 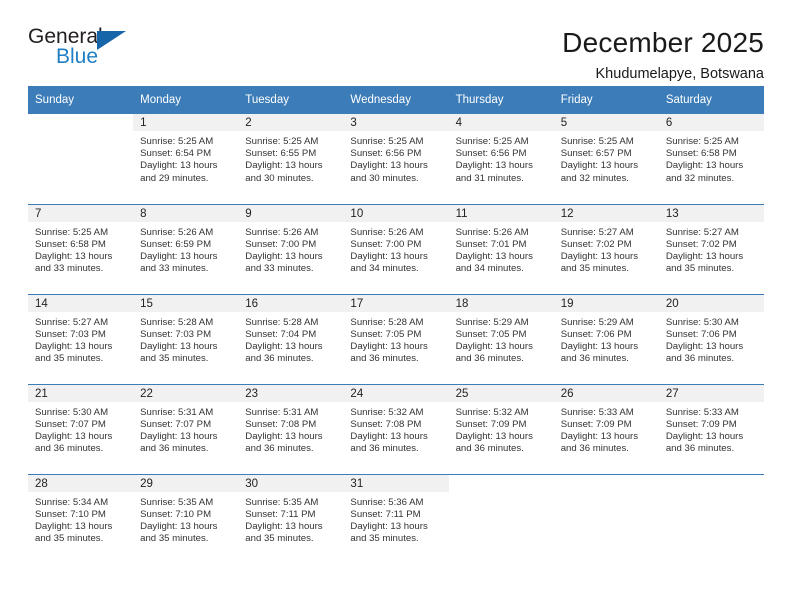 What do you see at coordinates (186, 303) in the screenshot?
I see `day-number: 15` at bounding box center [186, 303].